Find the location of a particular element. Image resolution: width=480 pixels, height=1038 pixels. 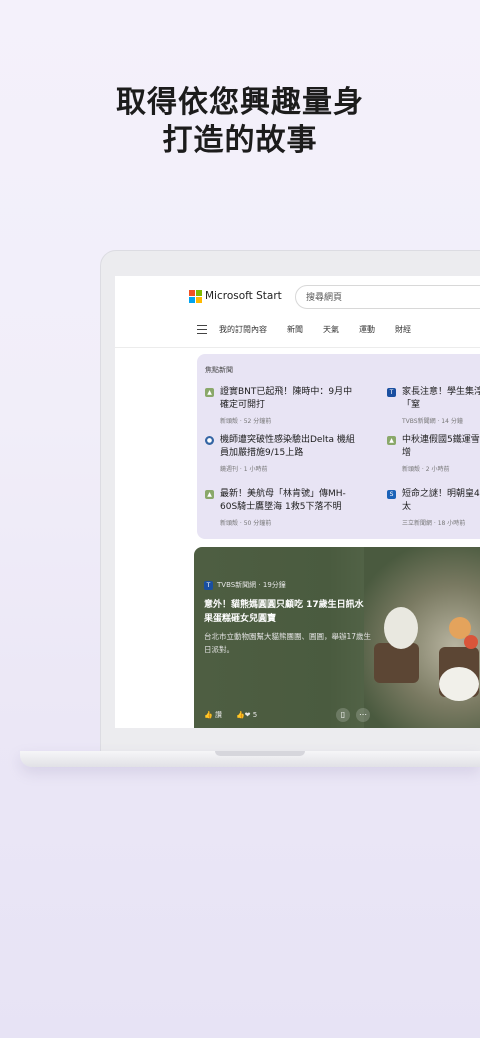

nav-item-weather: 天氣 is located at coordinates (331, 329).